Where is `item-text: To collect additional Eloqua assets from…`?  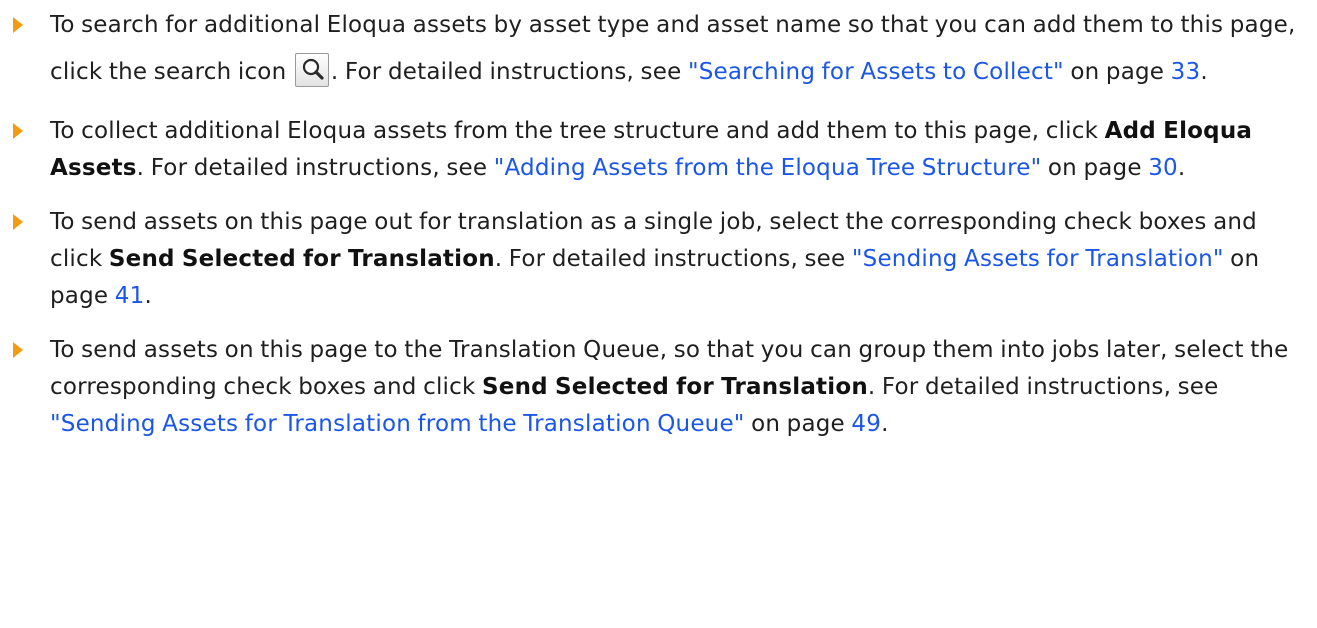
item-text: To collect additional Eloqua assets from… is located at coordinates (577, 131).